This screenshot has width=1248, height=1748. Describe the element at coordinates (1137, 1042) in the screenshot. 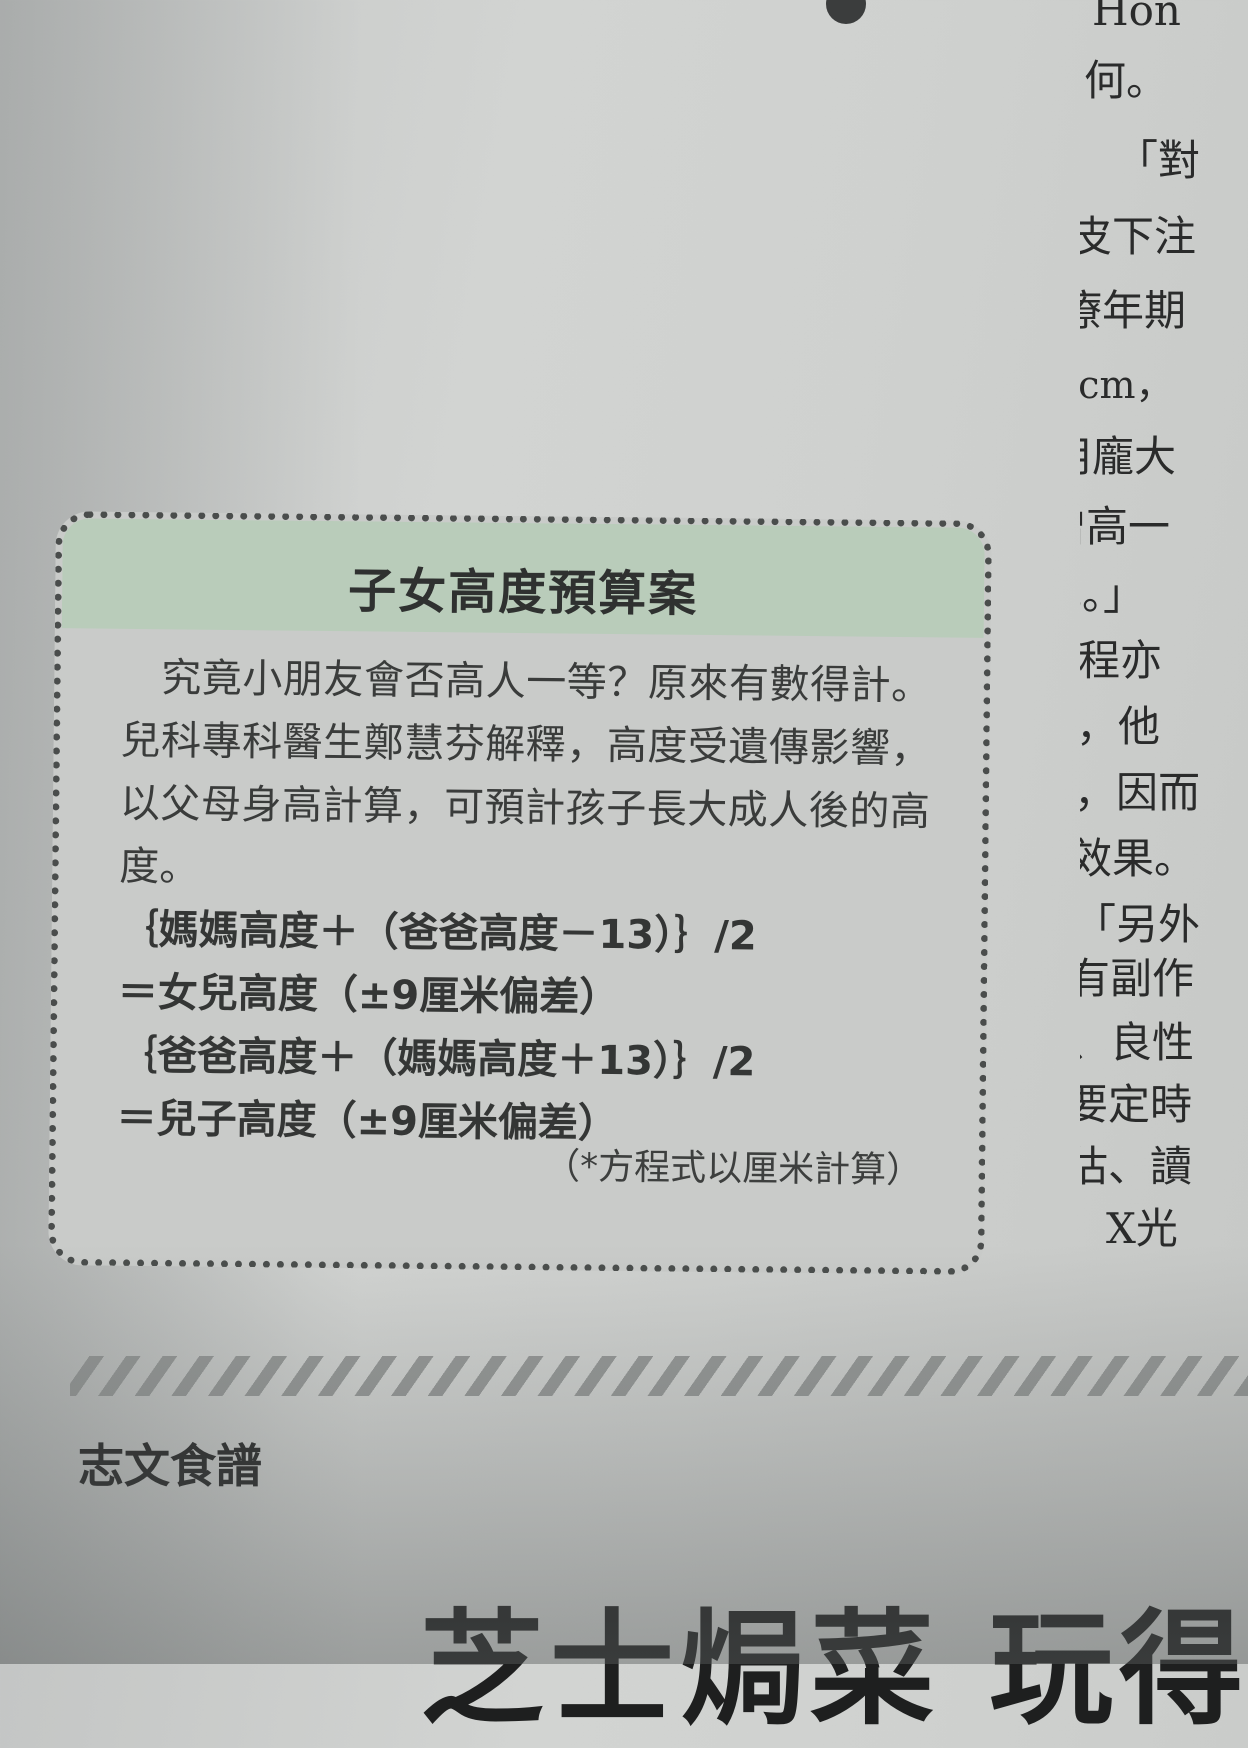

I see `article-line: 制、良性` at that location.